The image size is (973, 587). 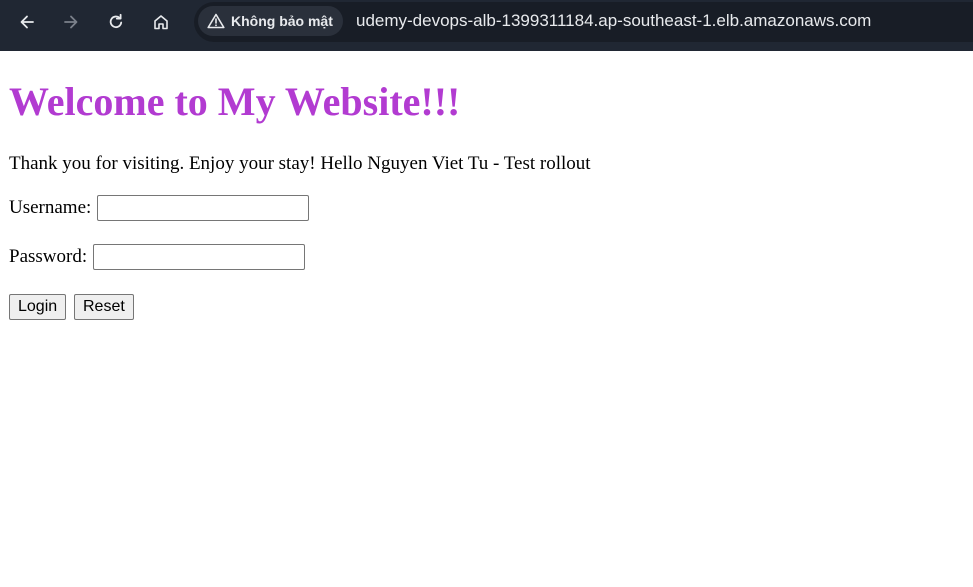 I want to click on reload-button, so click(x=116, y=22).